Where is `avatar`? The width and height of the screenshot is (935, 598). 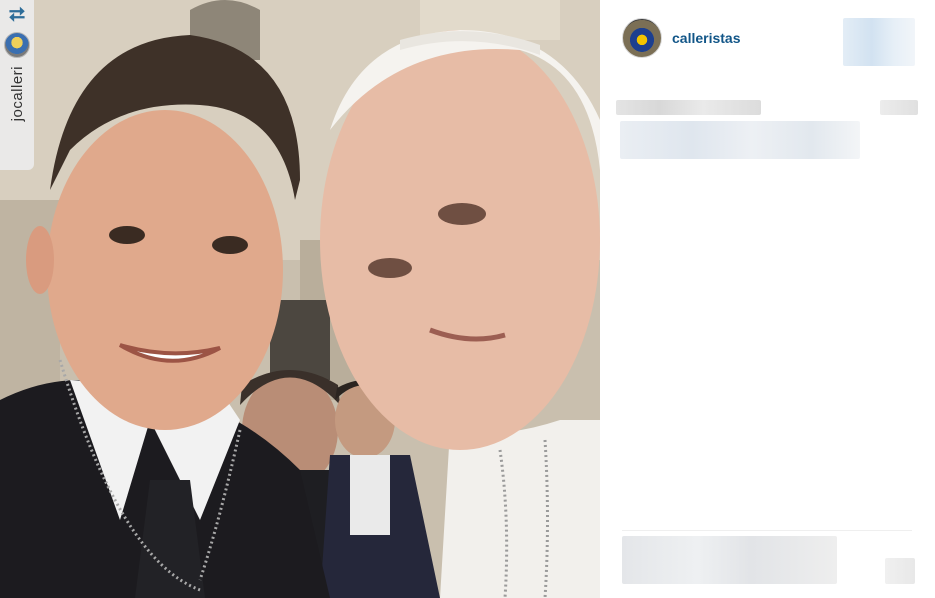 avatar is located at coordinates (642, 38).